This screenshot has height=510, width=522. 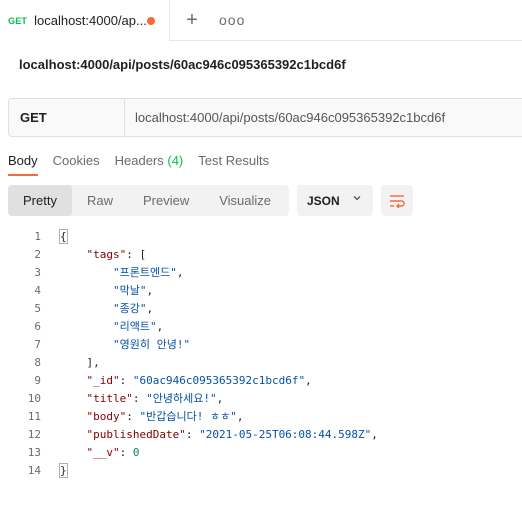 I want to click on line-number: 4, so click(x=37, y=290).